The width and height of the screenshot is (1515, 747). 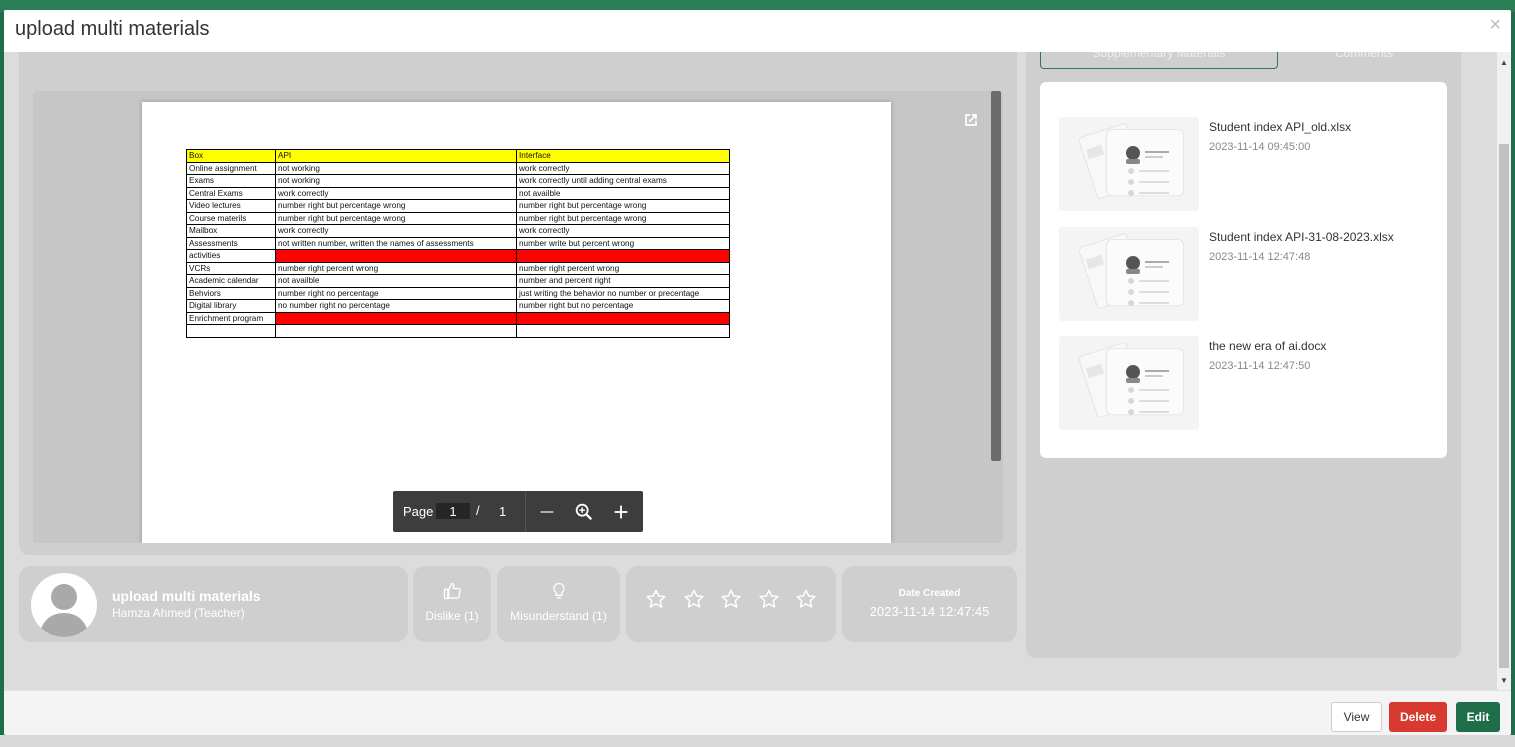 What do you see at coordinates (231, 231) in the screenshot?
I see `table-cell: Mailbox` at bounding box center [231, 231].